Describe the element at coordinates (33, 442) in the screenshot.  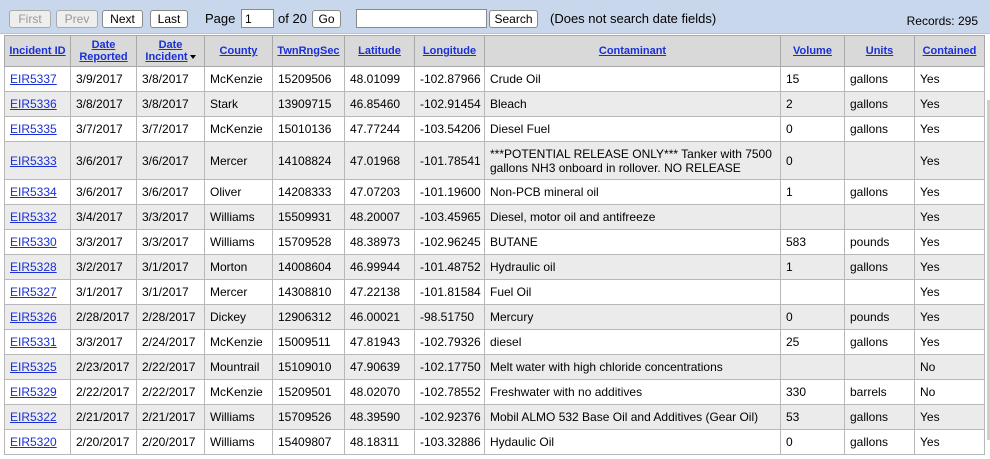
I see `incident-id-link: EIR5320` at that location.